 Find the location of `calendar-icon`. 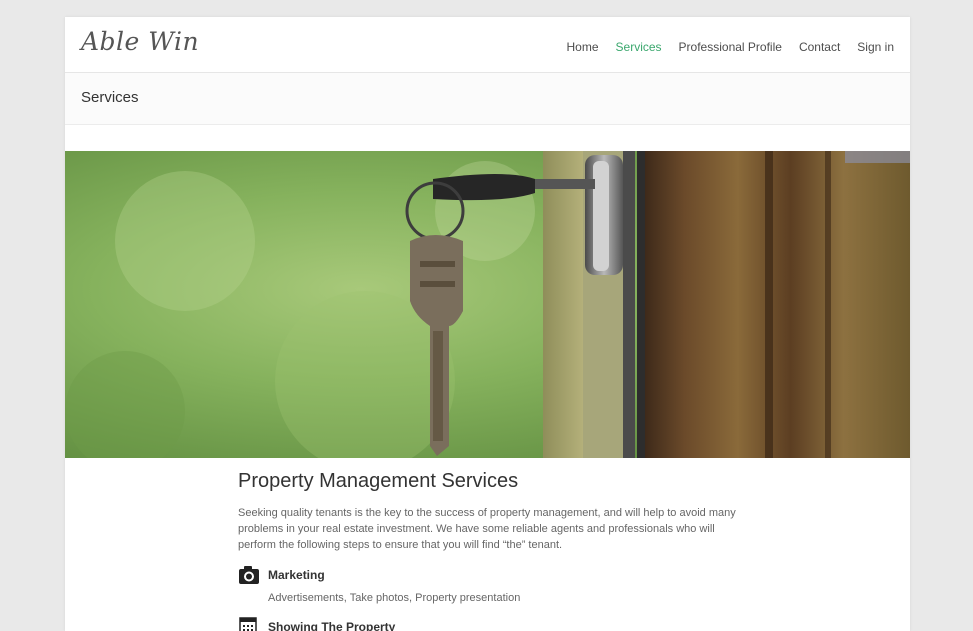

calendar-icon is located at coordinates (249, 624).